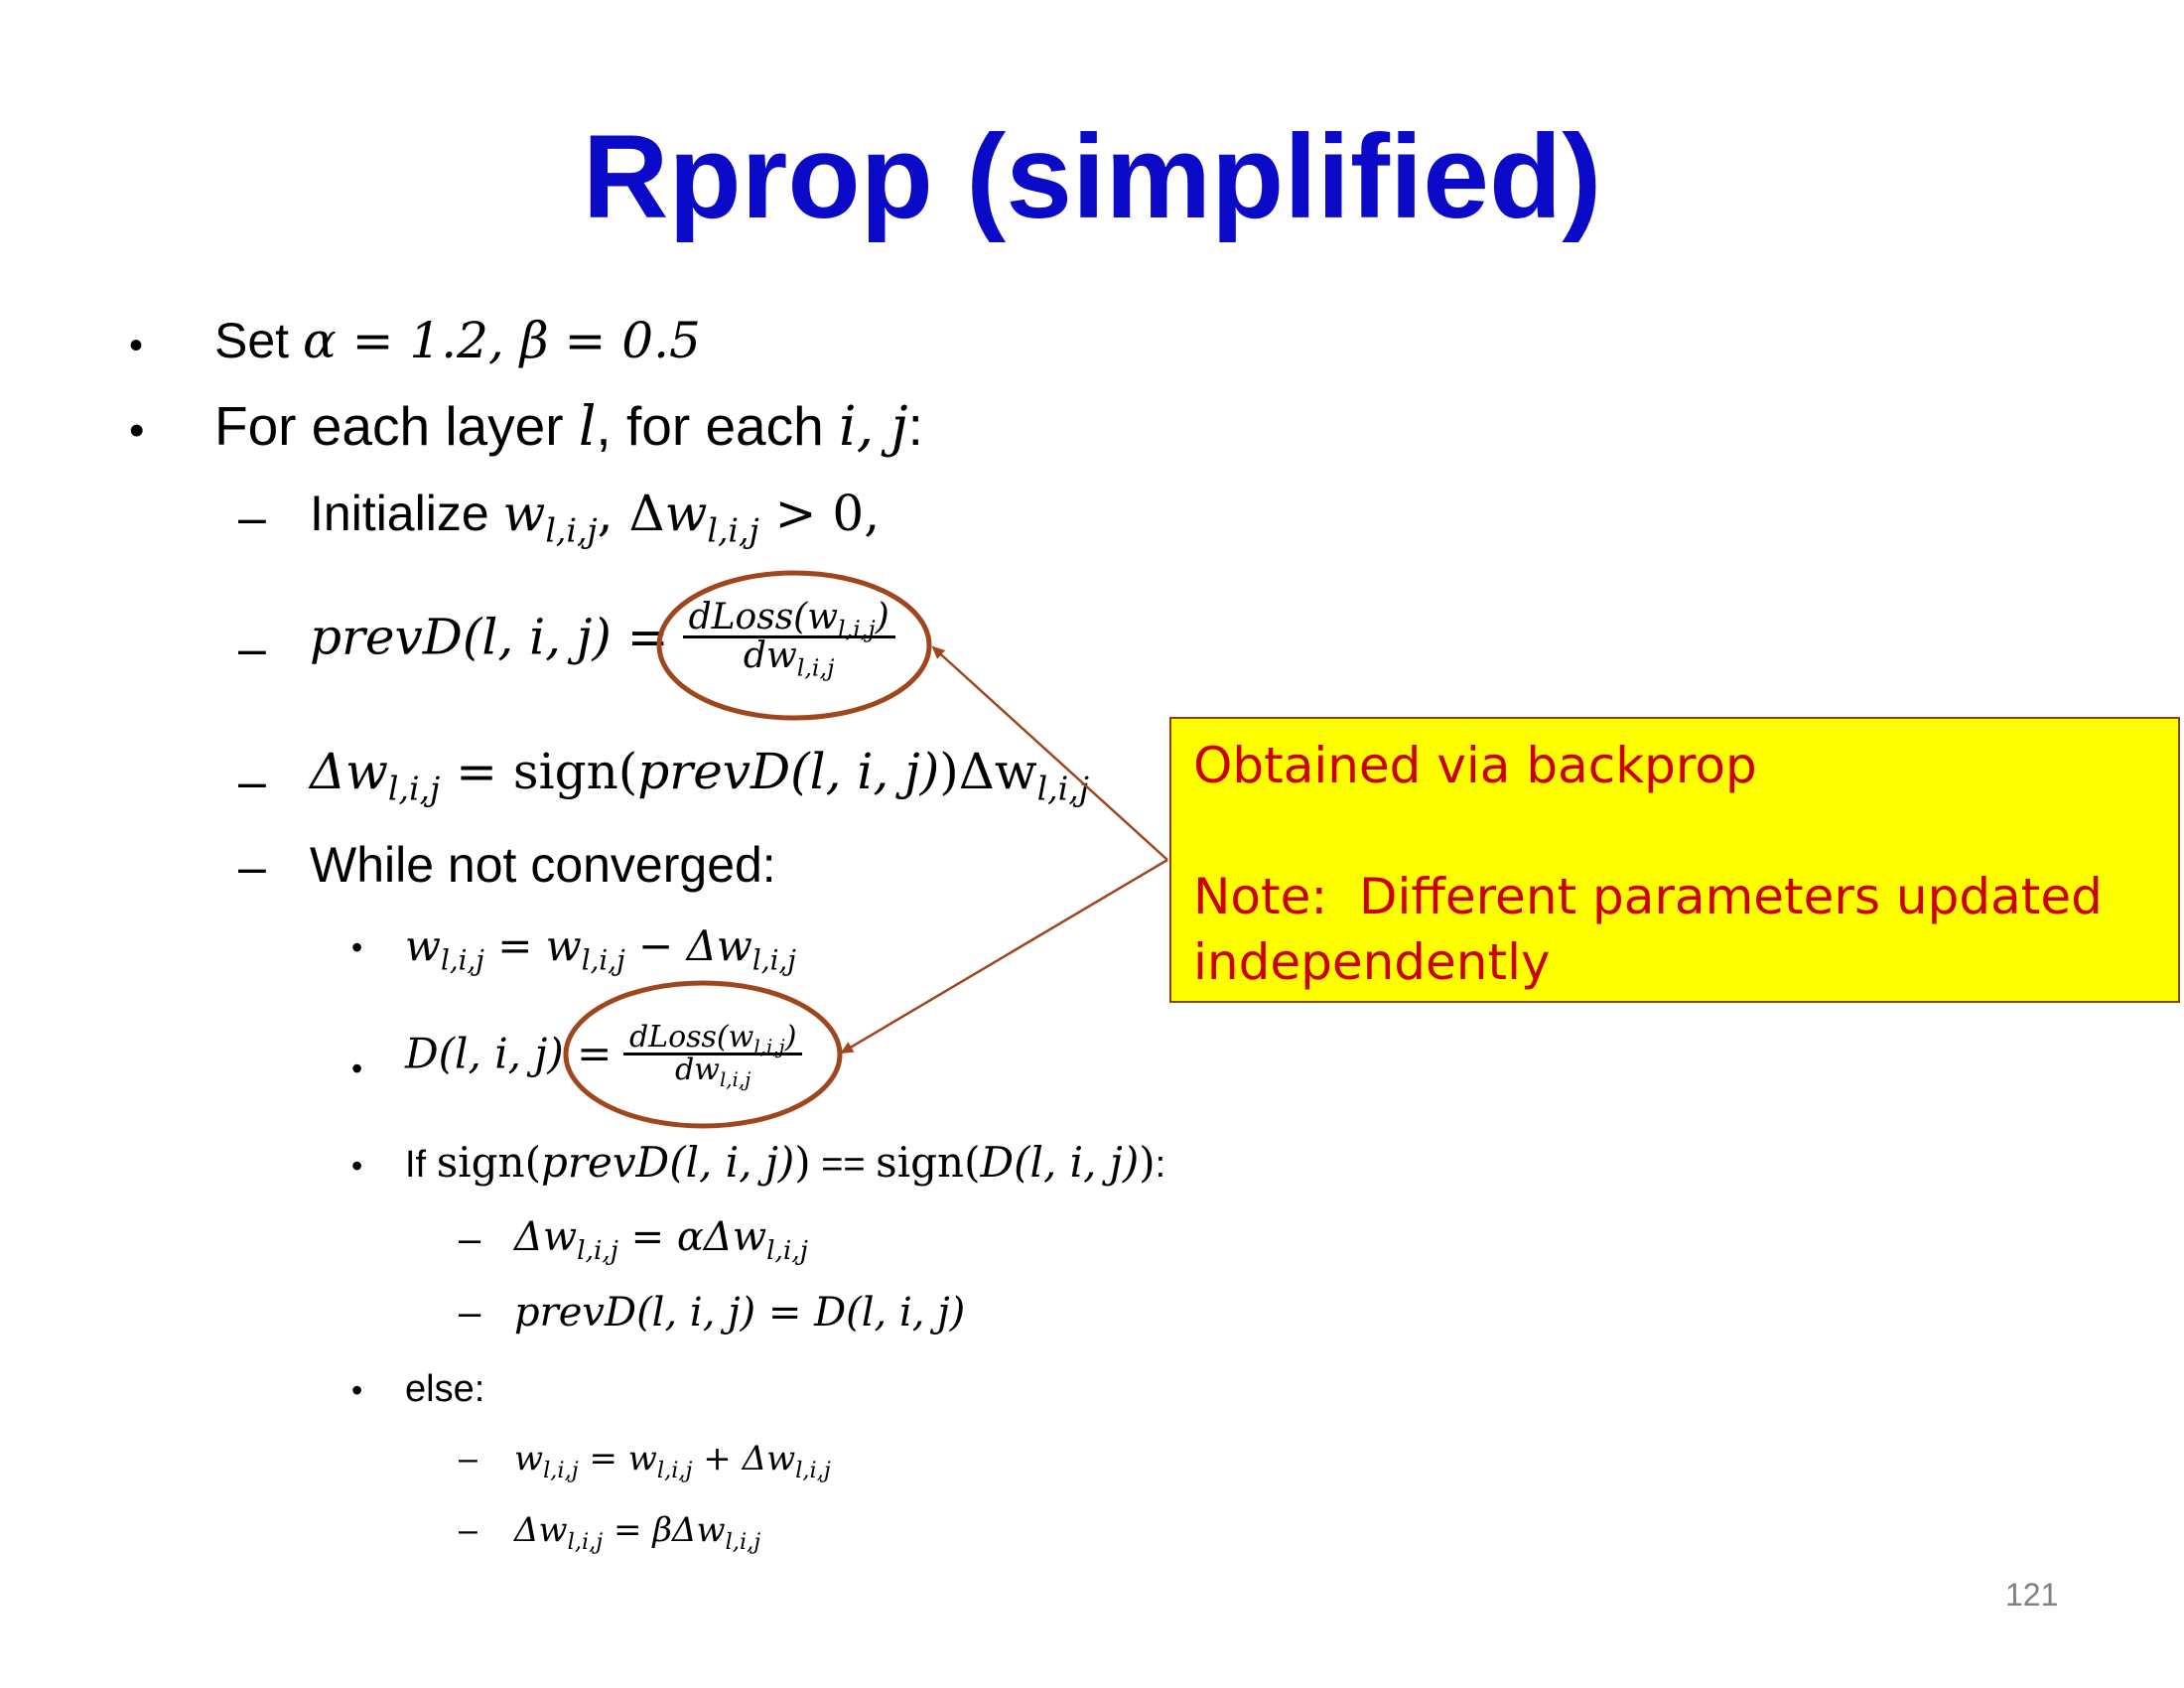  What do you see at coordinates (421, 1165) in the screenshot?
I see `line-text: If` at bounding box center [421, 1165].